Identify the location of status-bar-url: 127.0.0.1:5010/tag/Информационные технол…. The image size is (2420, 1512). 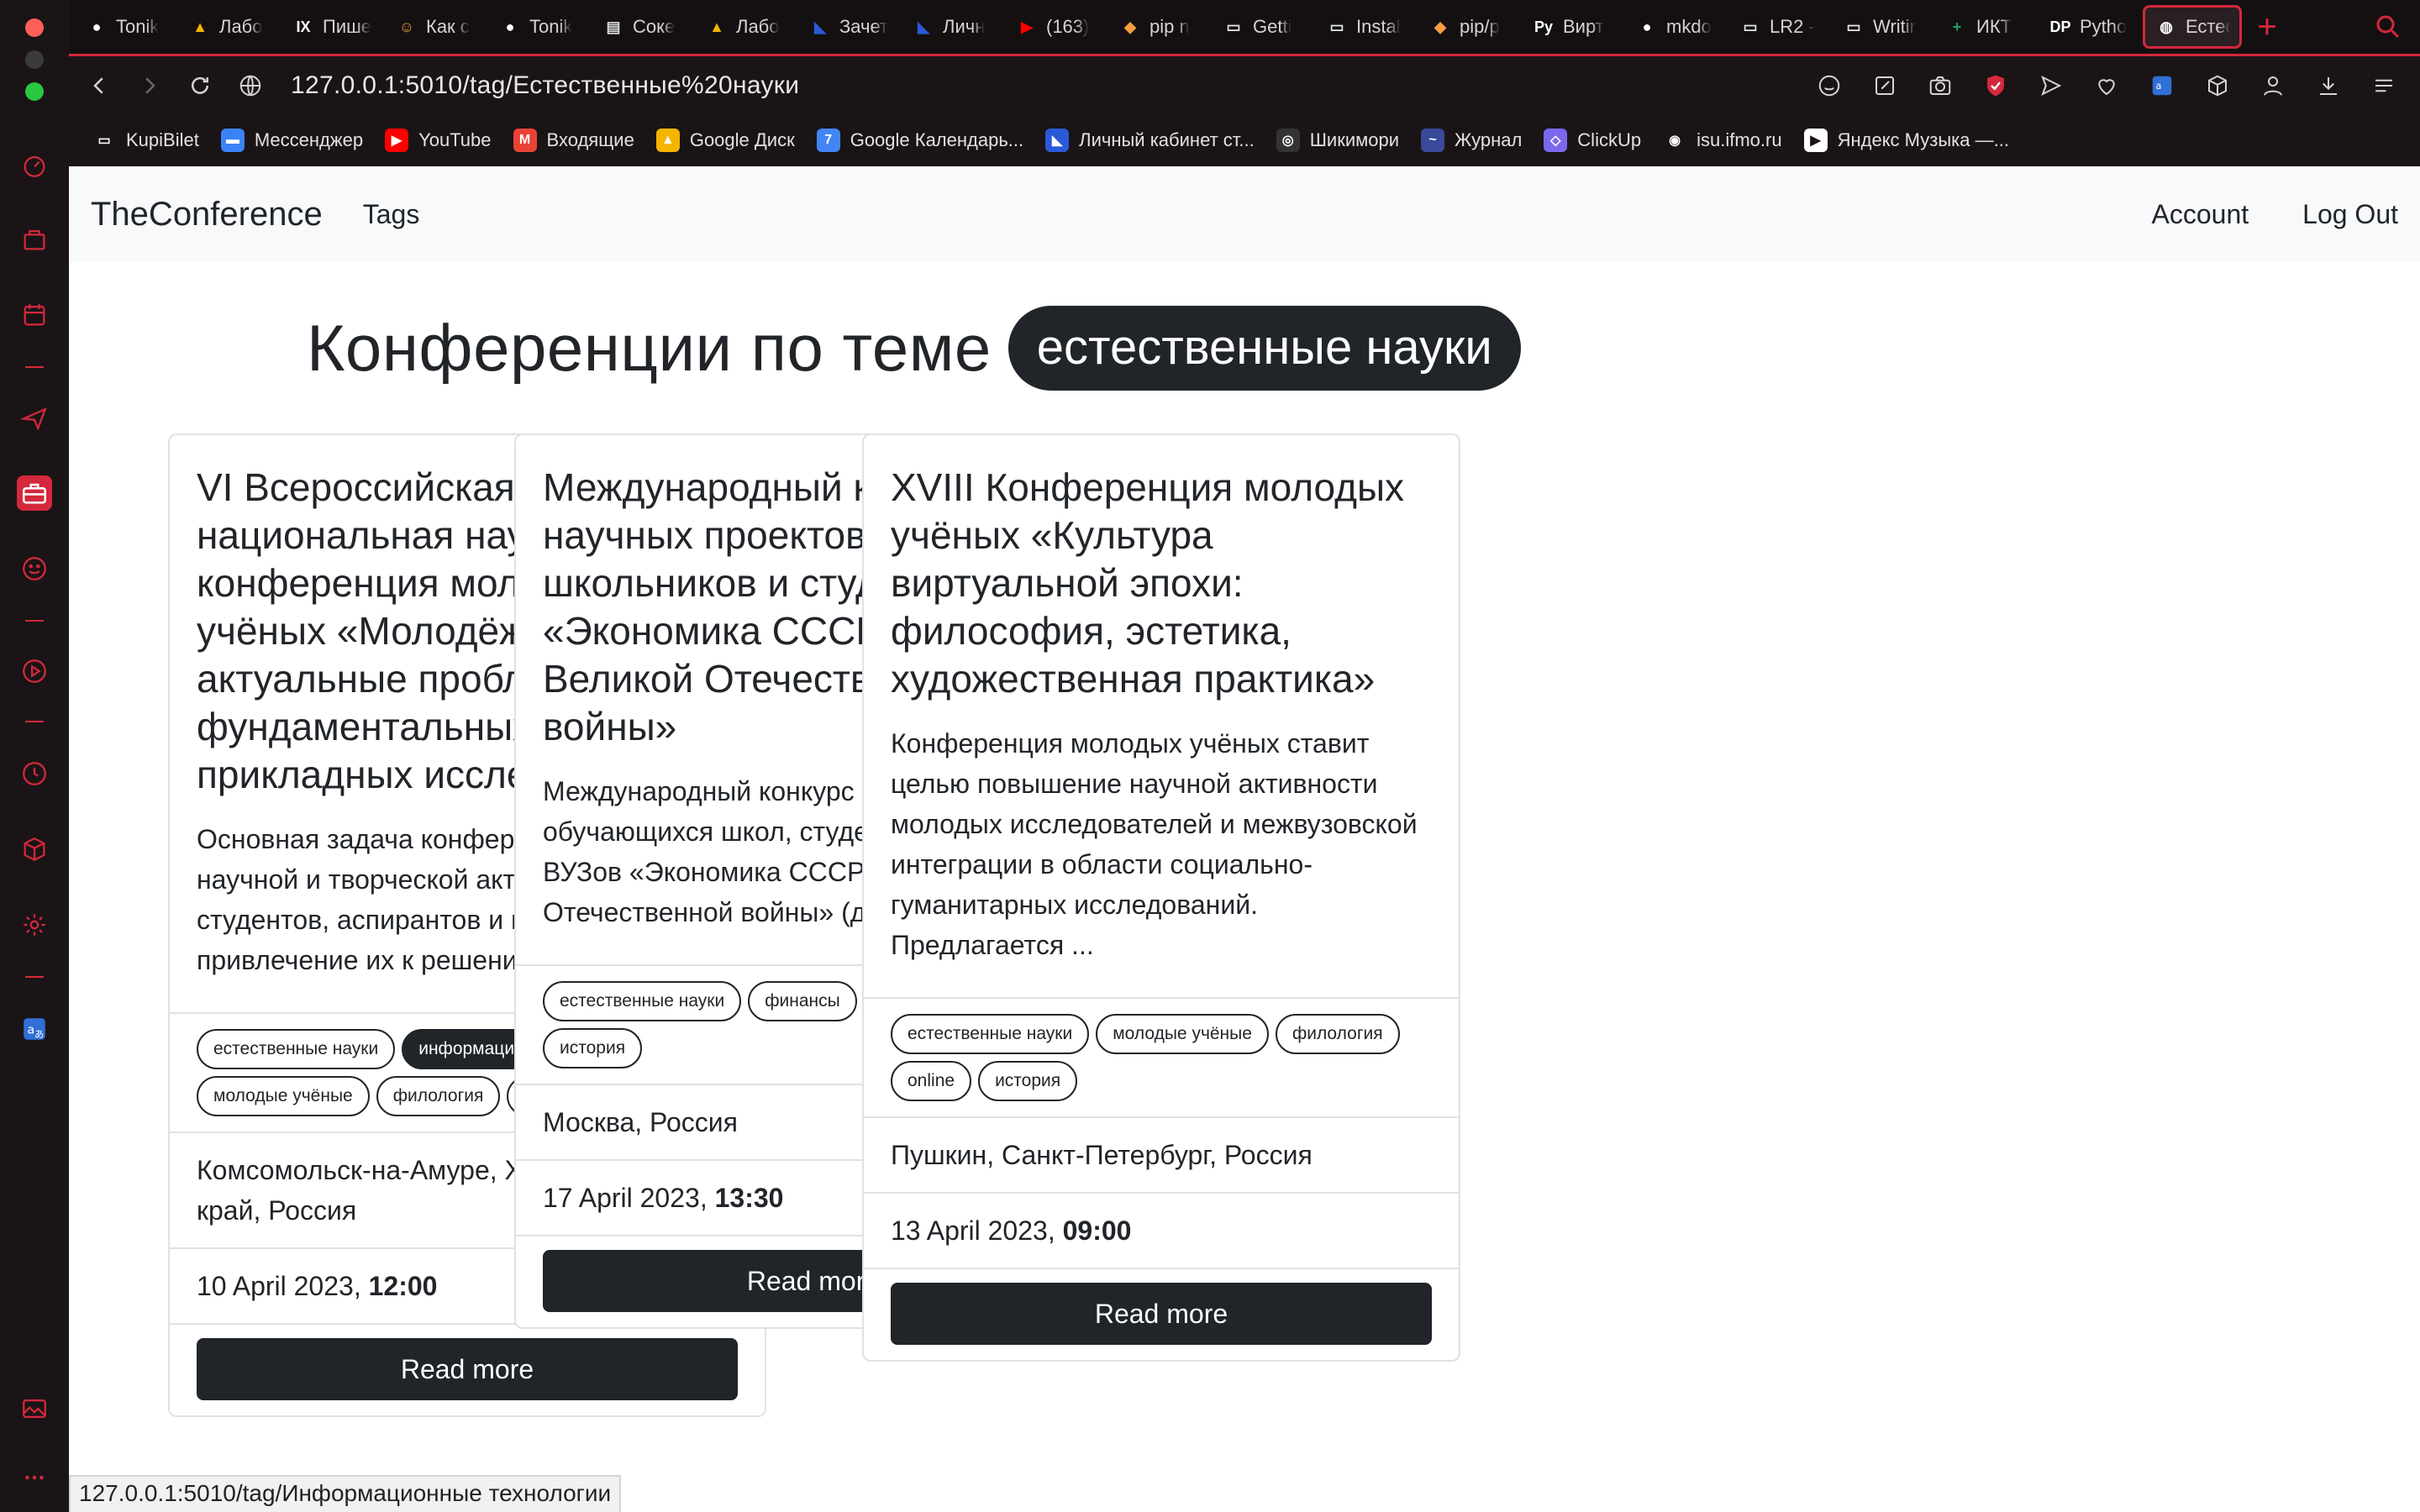
(345, 1493).